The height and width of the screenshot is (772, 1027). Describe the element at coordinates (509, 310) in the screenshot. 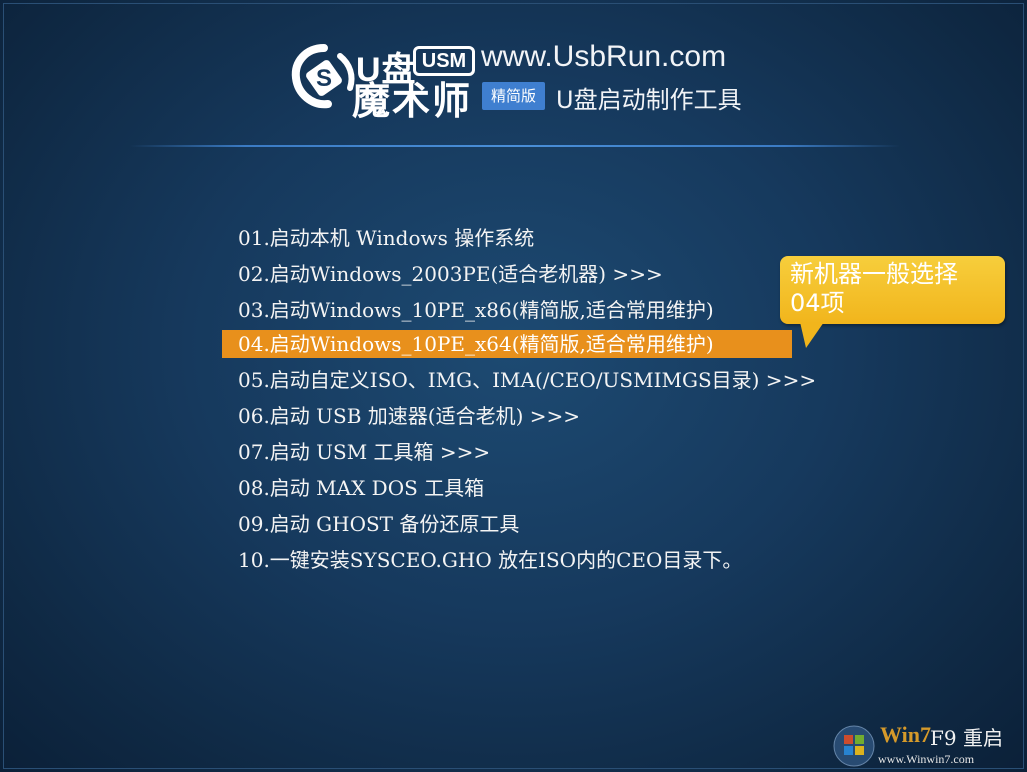

I see `menu-item-03: 03.启动Windows_10PE_x86(精简版,适合常用维护)` at that location.